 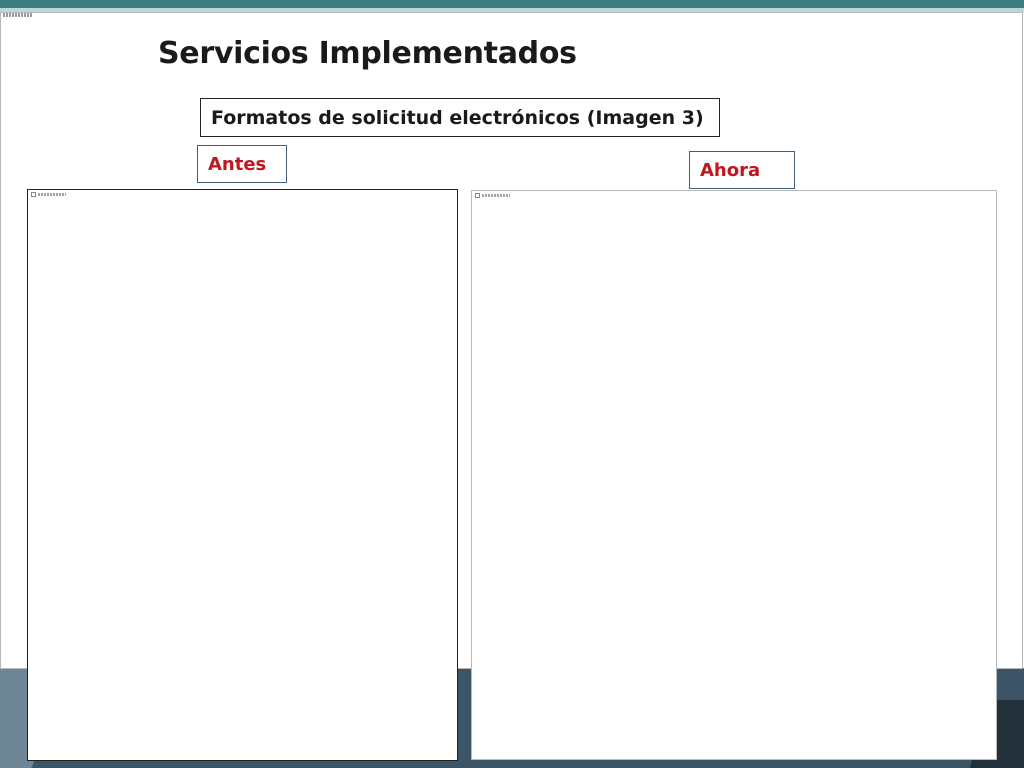 I want to click on top-accent-band, so click(x=512, y=4).